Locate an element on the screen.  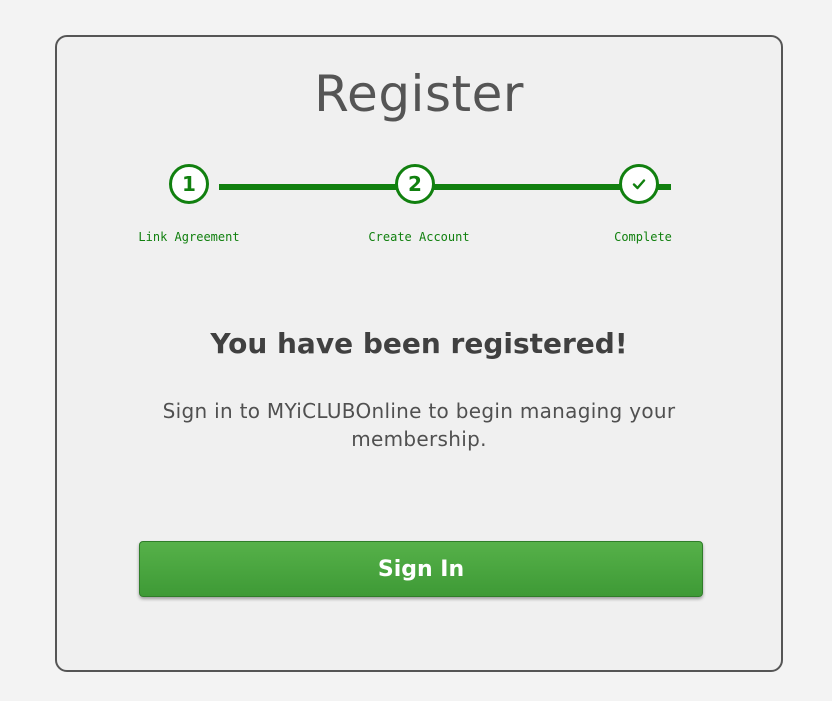
stepper-track is located at coordinates (445, 187).